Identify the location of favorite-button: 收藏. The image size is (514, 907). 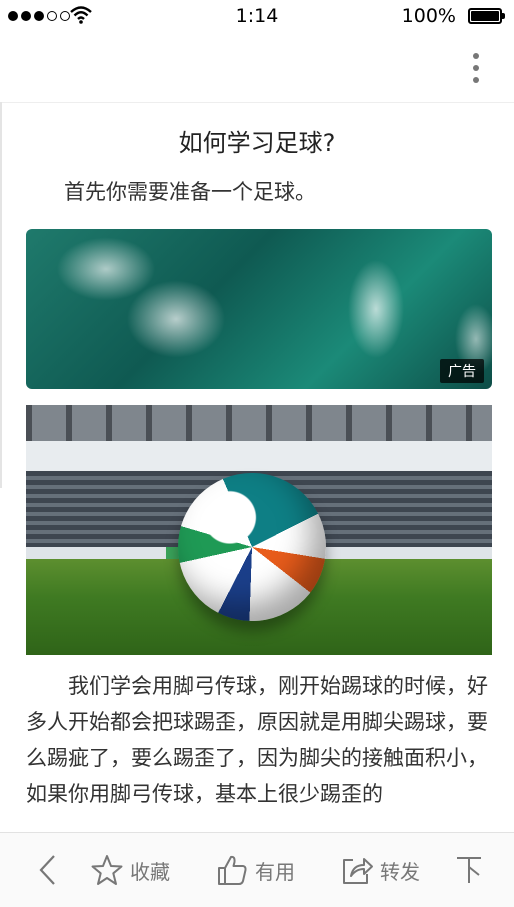
(130, 870).